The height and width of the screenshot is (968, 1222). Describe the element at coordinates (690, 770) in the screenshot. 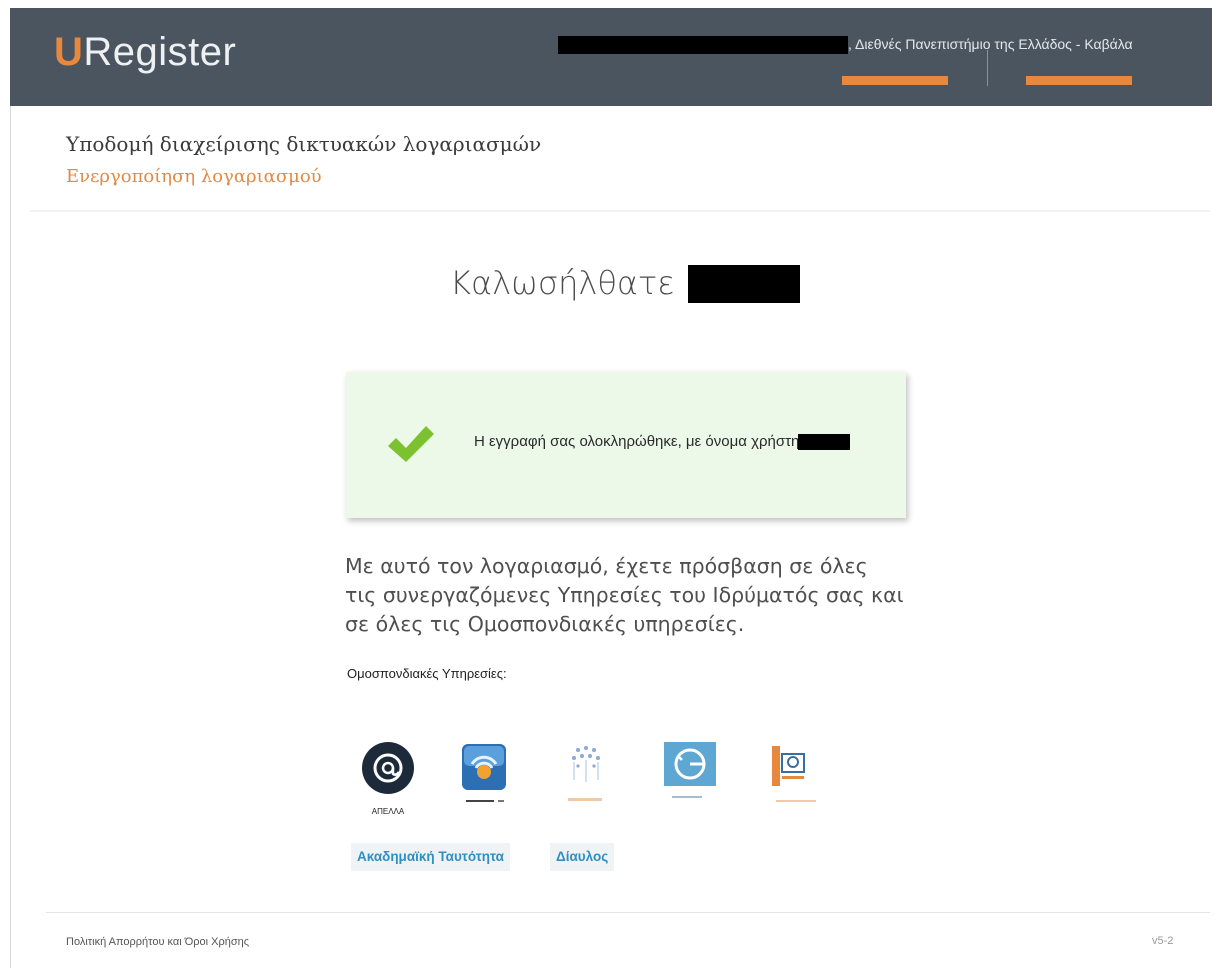

I see `sync-circle-icon` at that location.